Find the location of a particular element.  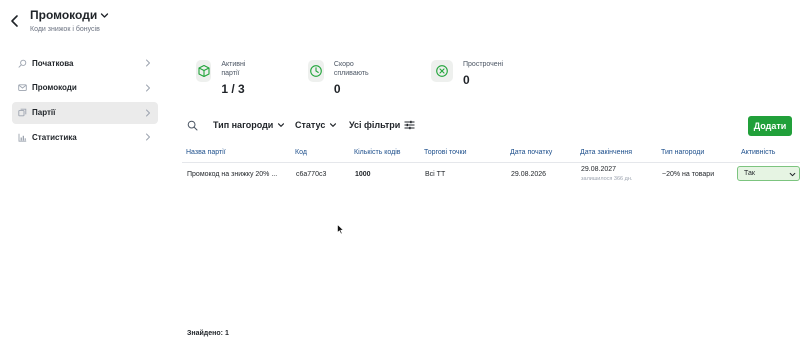

status-filter: Статус is located at coordinates (316, 125).